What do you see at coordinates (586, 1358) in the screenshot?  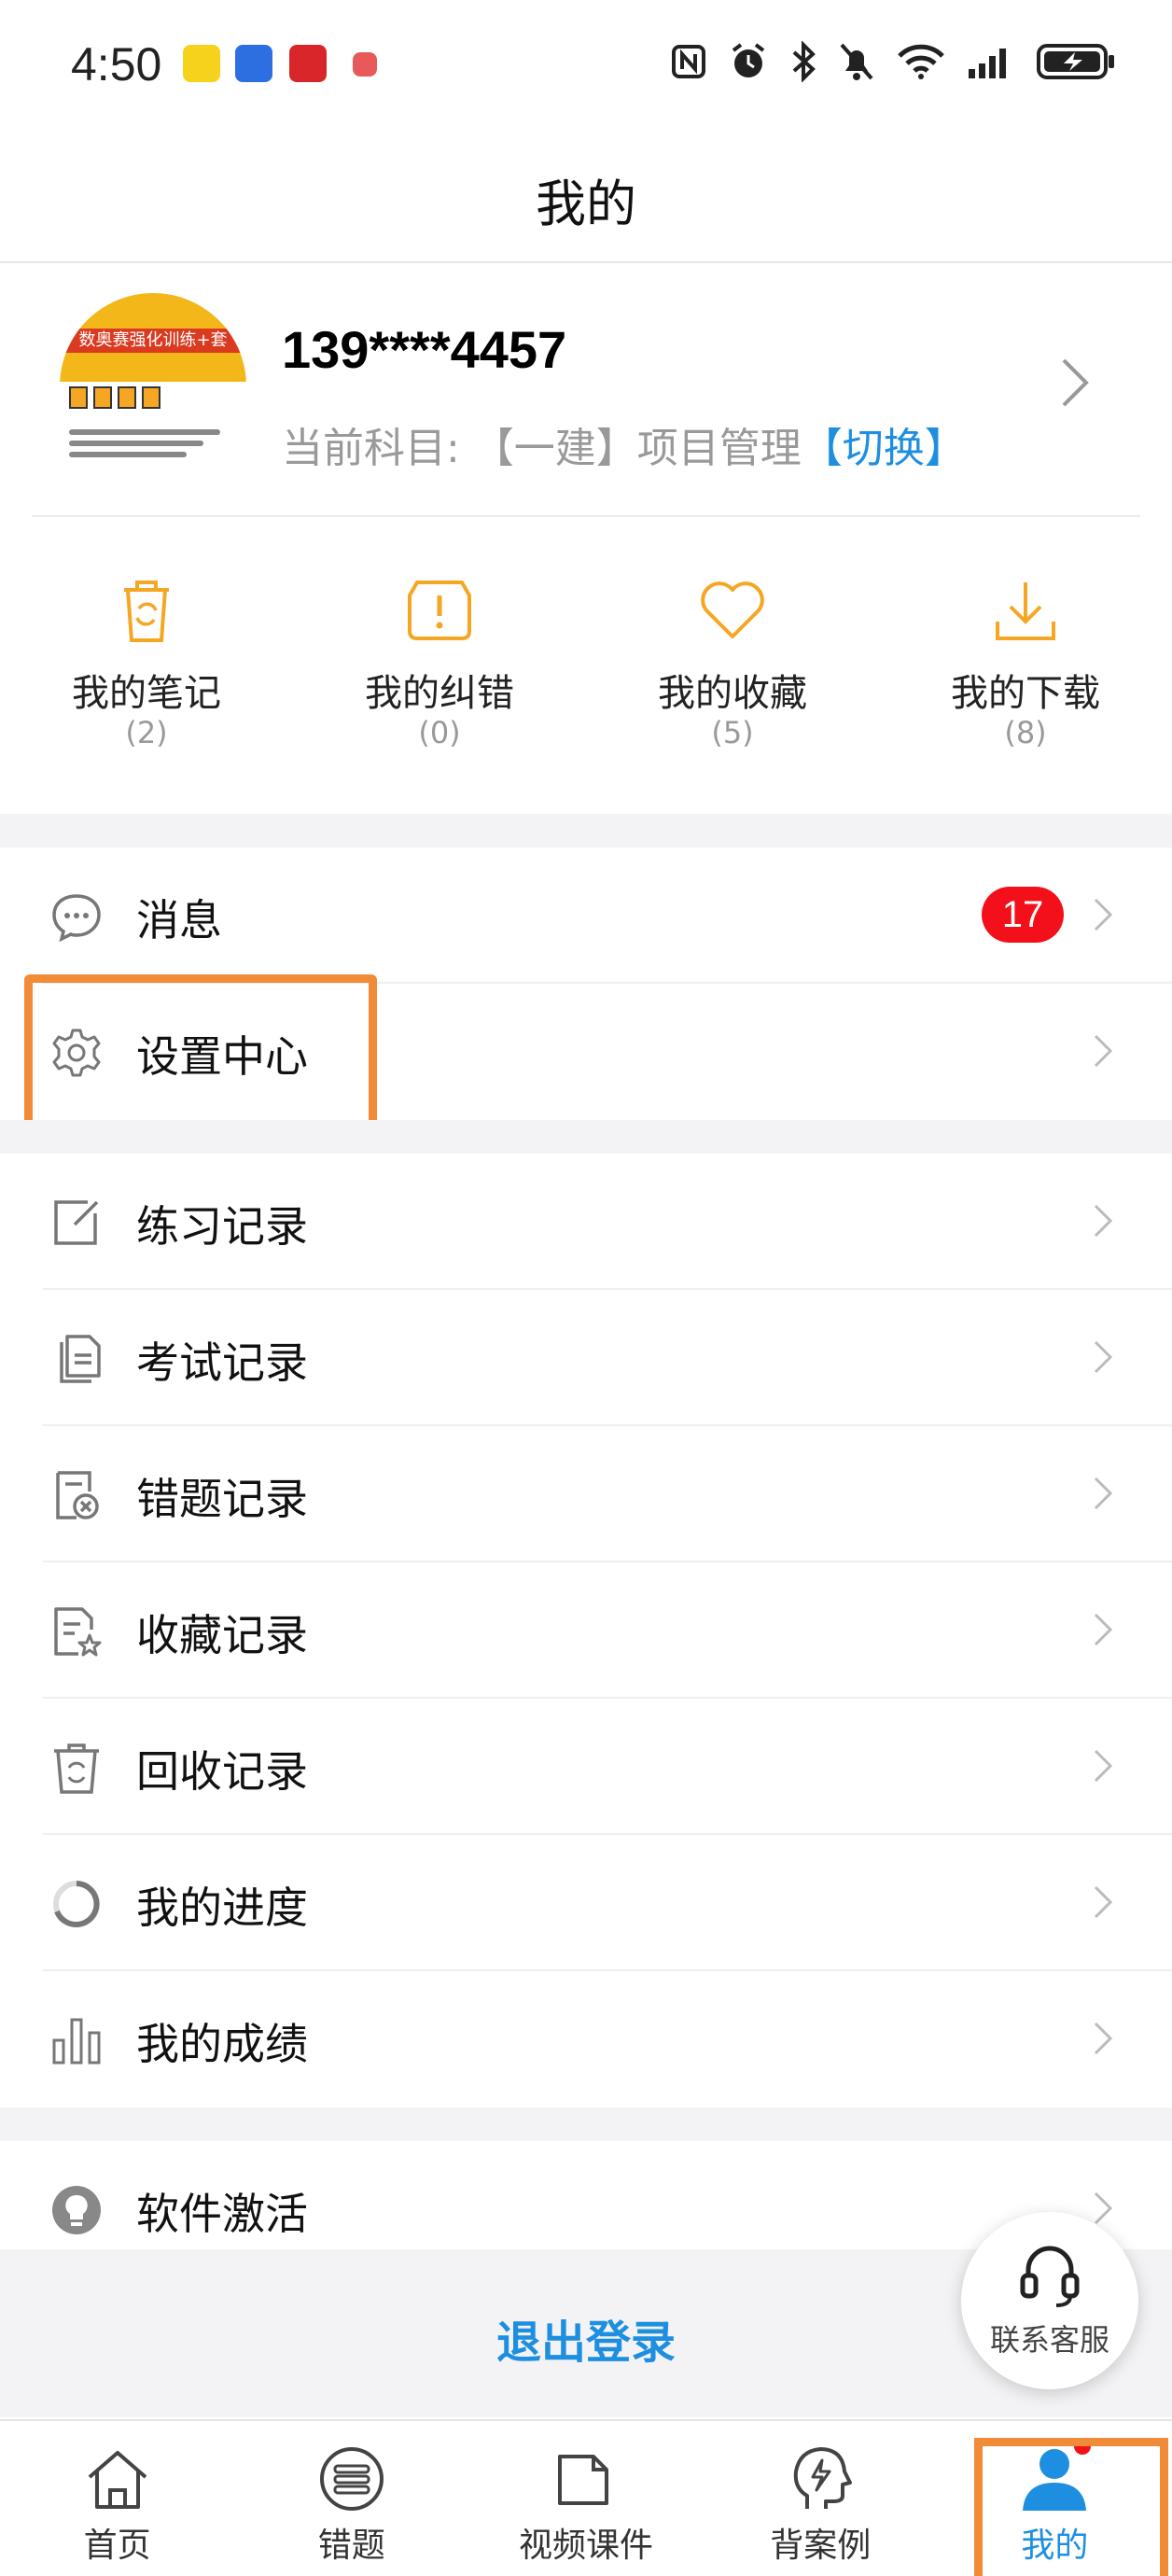 I see `menu-item-exam-records: 考试记录` at bounding box center [586, 1358].